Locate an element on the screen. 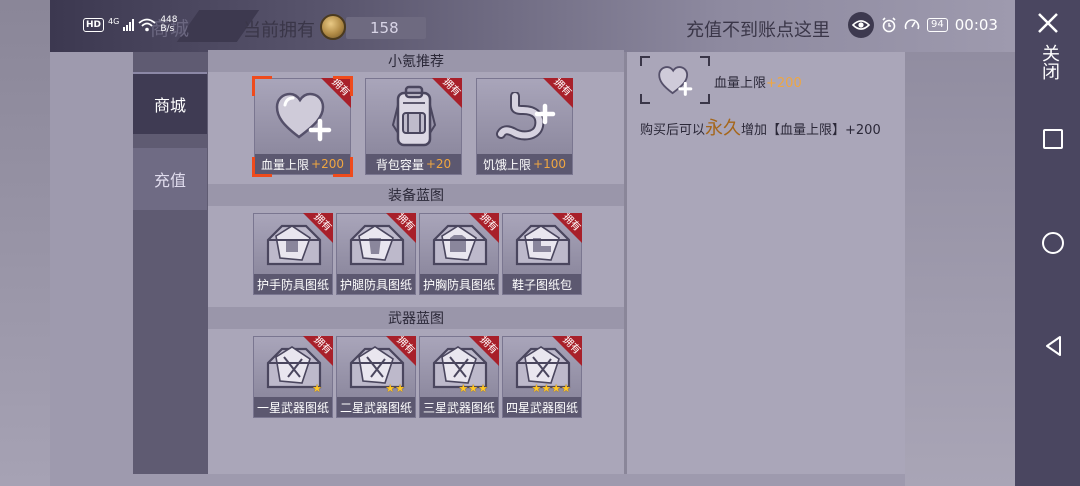  owned-currency-label: 当前拥有 is located at coordinates (279, 30).